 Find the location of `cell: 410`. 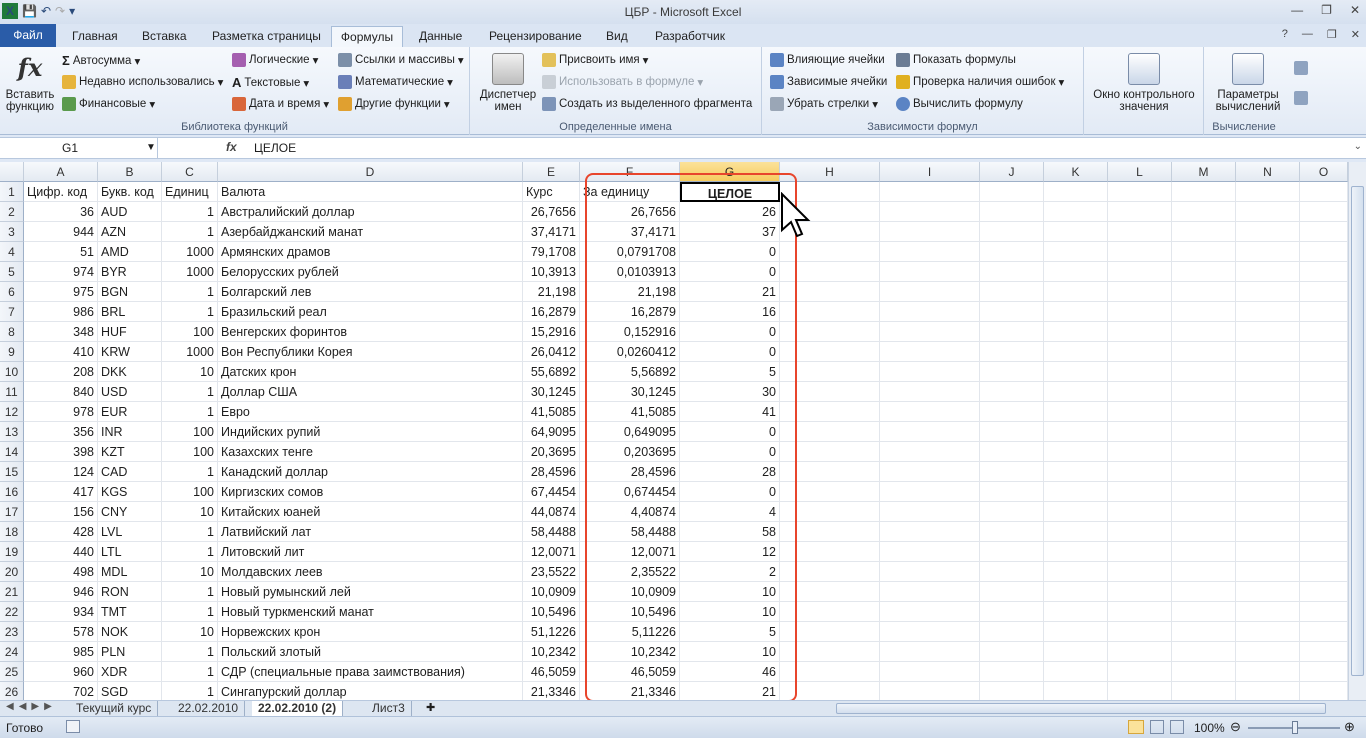

cell: 410 is located at coordinates (61, 352).